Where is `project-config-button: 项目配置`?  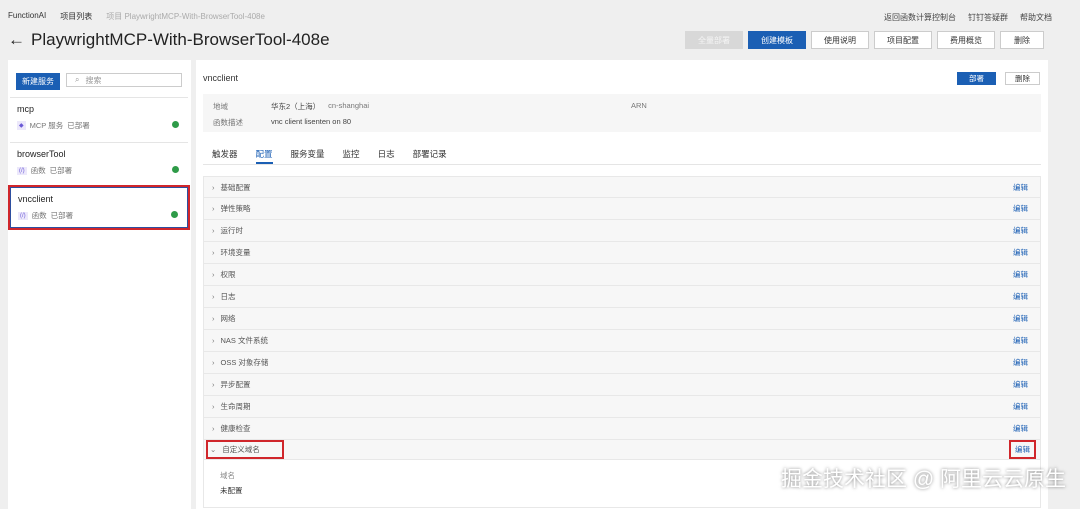 project-config-button: 项目配置 is located at coordinates (903, 40).